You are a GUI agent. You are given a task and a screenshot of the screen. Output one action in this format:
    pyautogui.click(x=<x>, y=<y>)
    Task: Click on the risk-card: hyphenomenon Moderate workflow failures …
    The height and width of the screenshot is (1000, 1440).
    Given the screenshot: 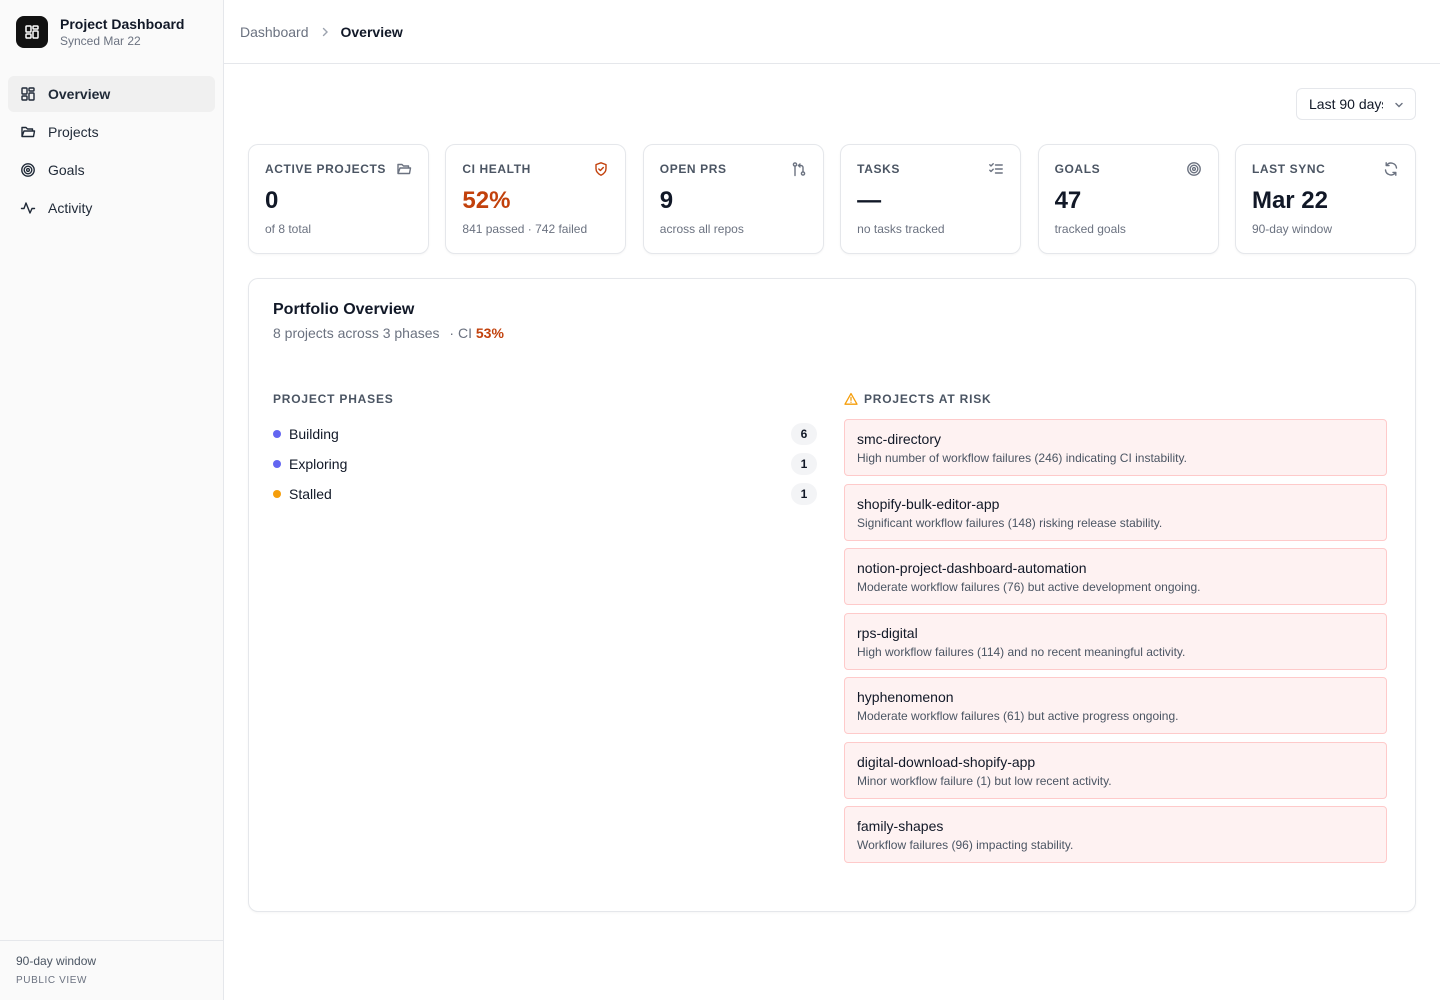 What is the action you would take?
    pyautogui.click(x=1115, y=705)
    